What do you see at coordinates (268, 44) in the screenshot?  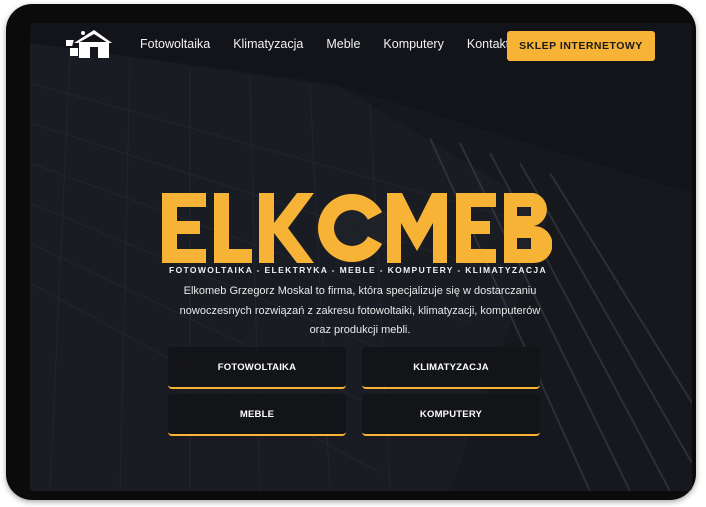 I see `nav-link-klimatyzacja: Klimatyzacja` at bounding box center [268, 44].